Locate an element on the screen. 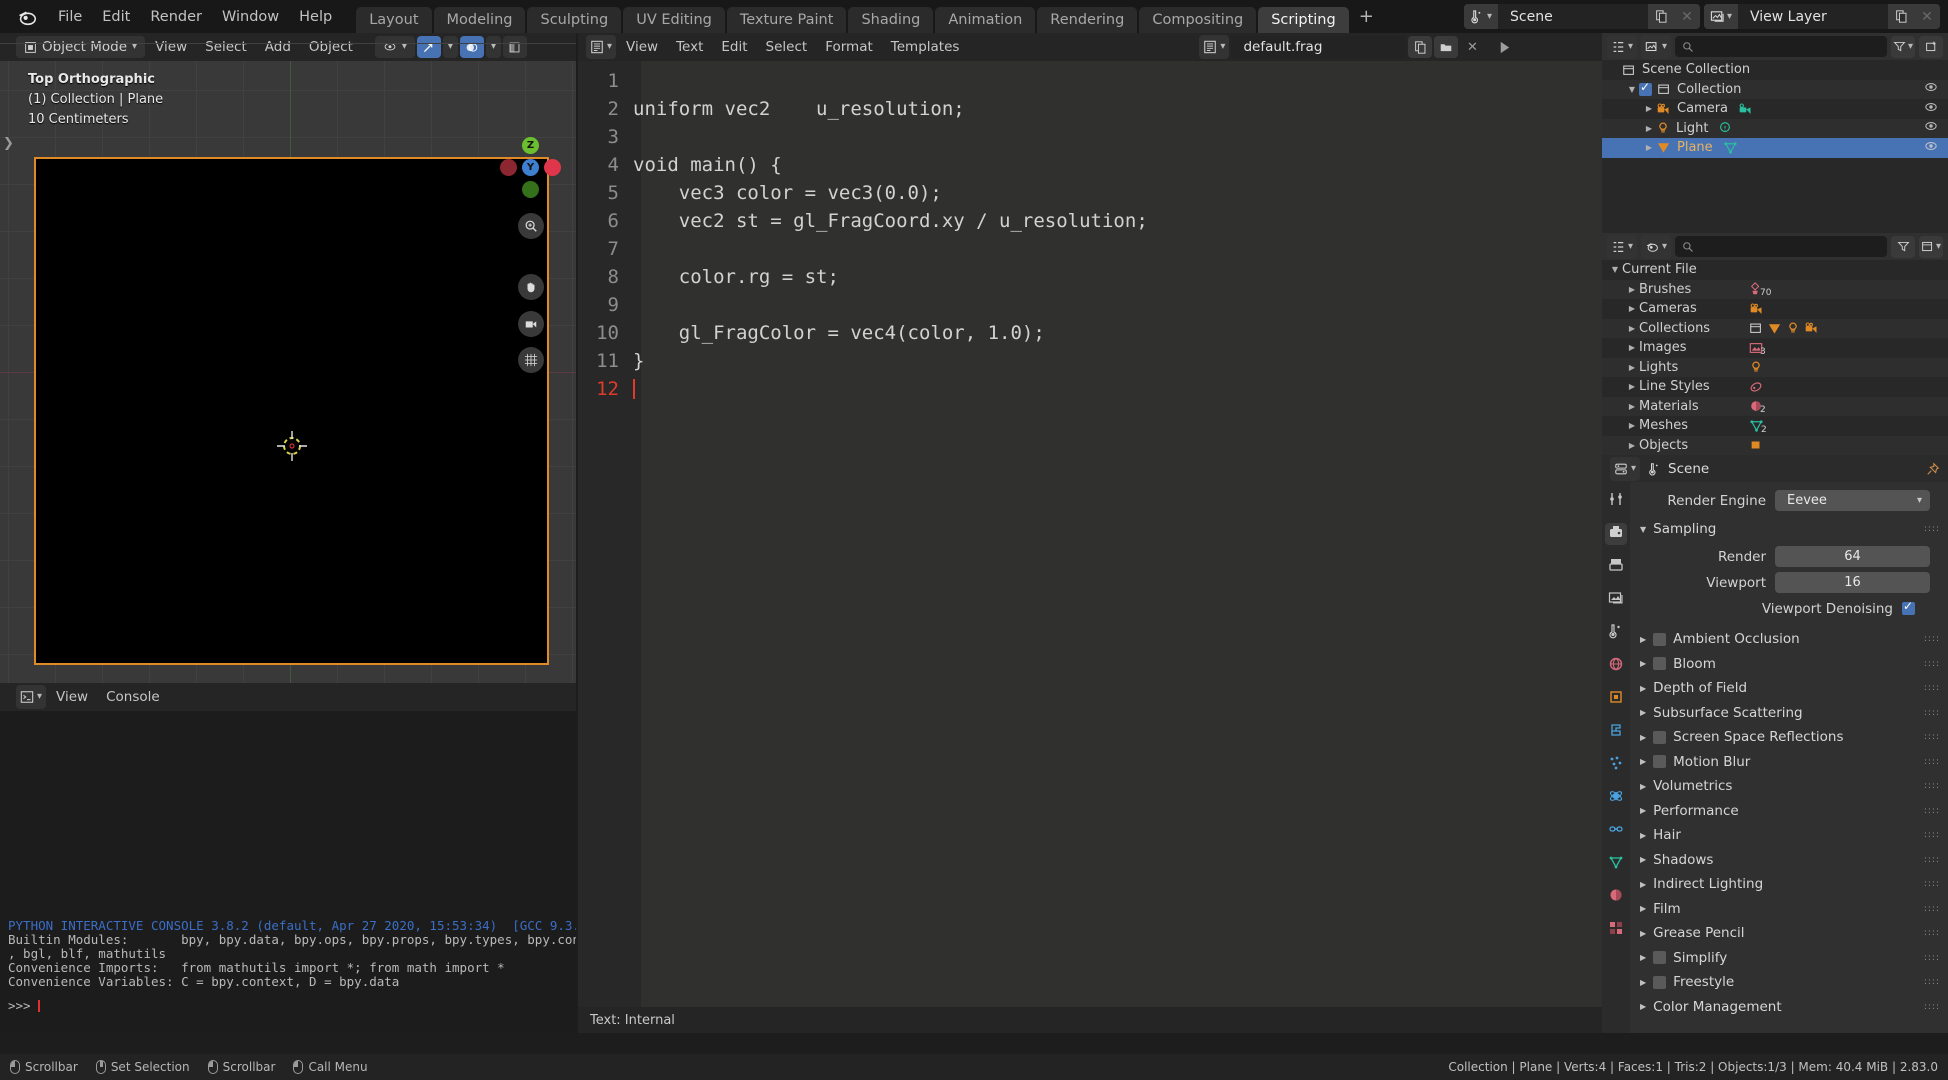  blendfile-search-input is located at coordinates (1781, 246).